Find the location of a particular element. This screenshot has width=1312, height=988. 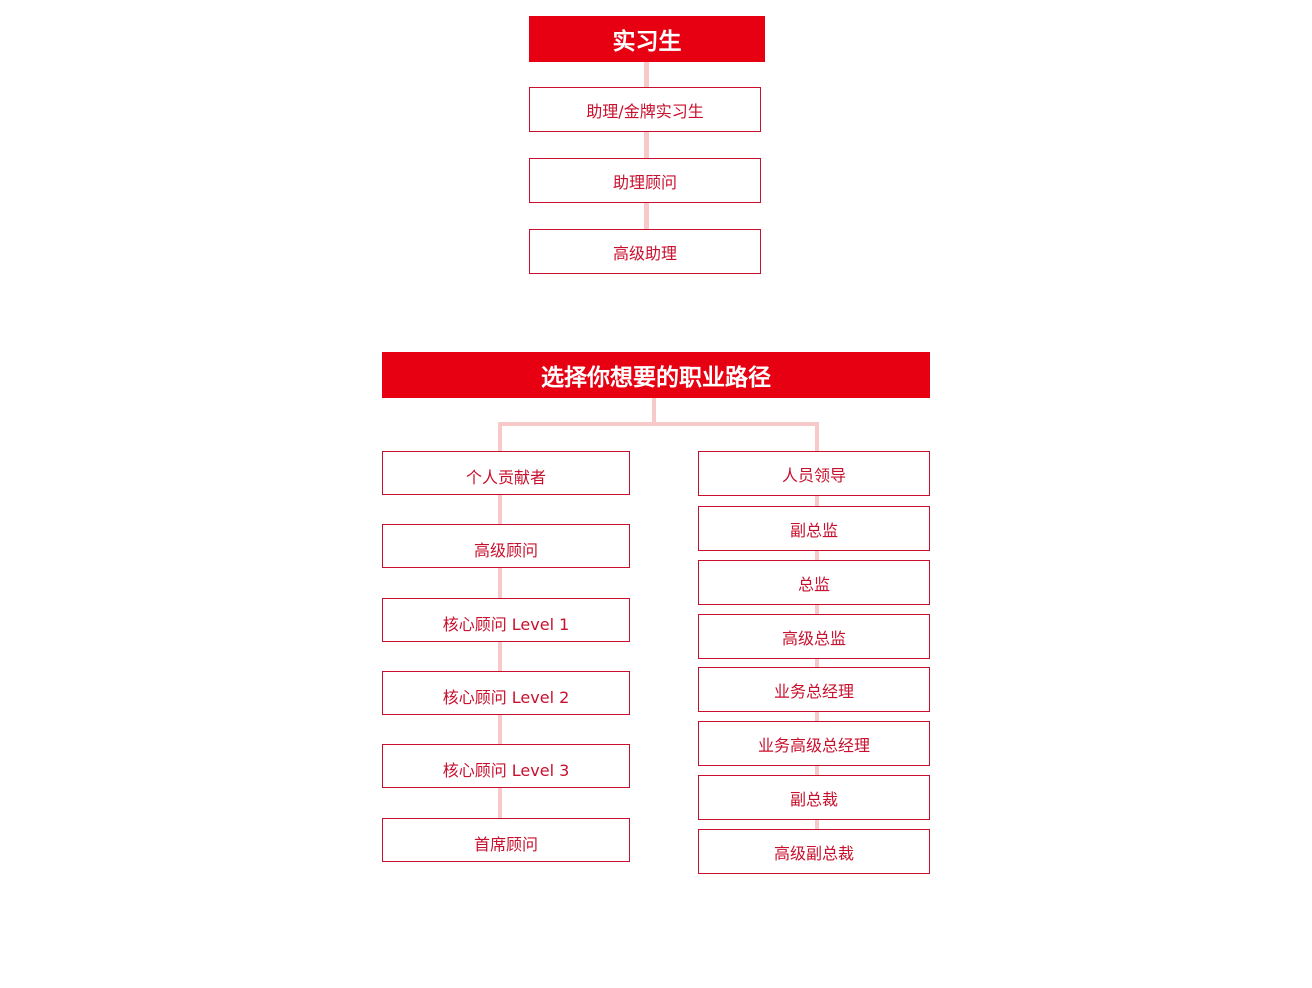

intern-header: 实习生 is located at coordinates (647, 39).